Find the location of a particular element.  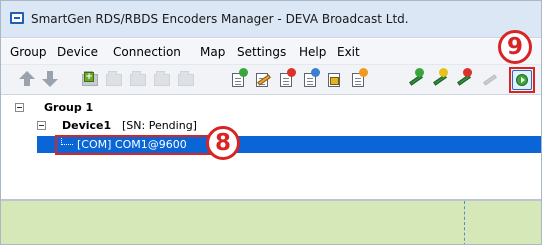

add-device-icon is located at coordinates (238, 78).